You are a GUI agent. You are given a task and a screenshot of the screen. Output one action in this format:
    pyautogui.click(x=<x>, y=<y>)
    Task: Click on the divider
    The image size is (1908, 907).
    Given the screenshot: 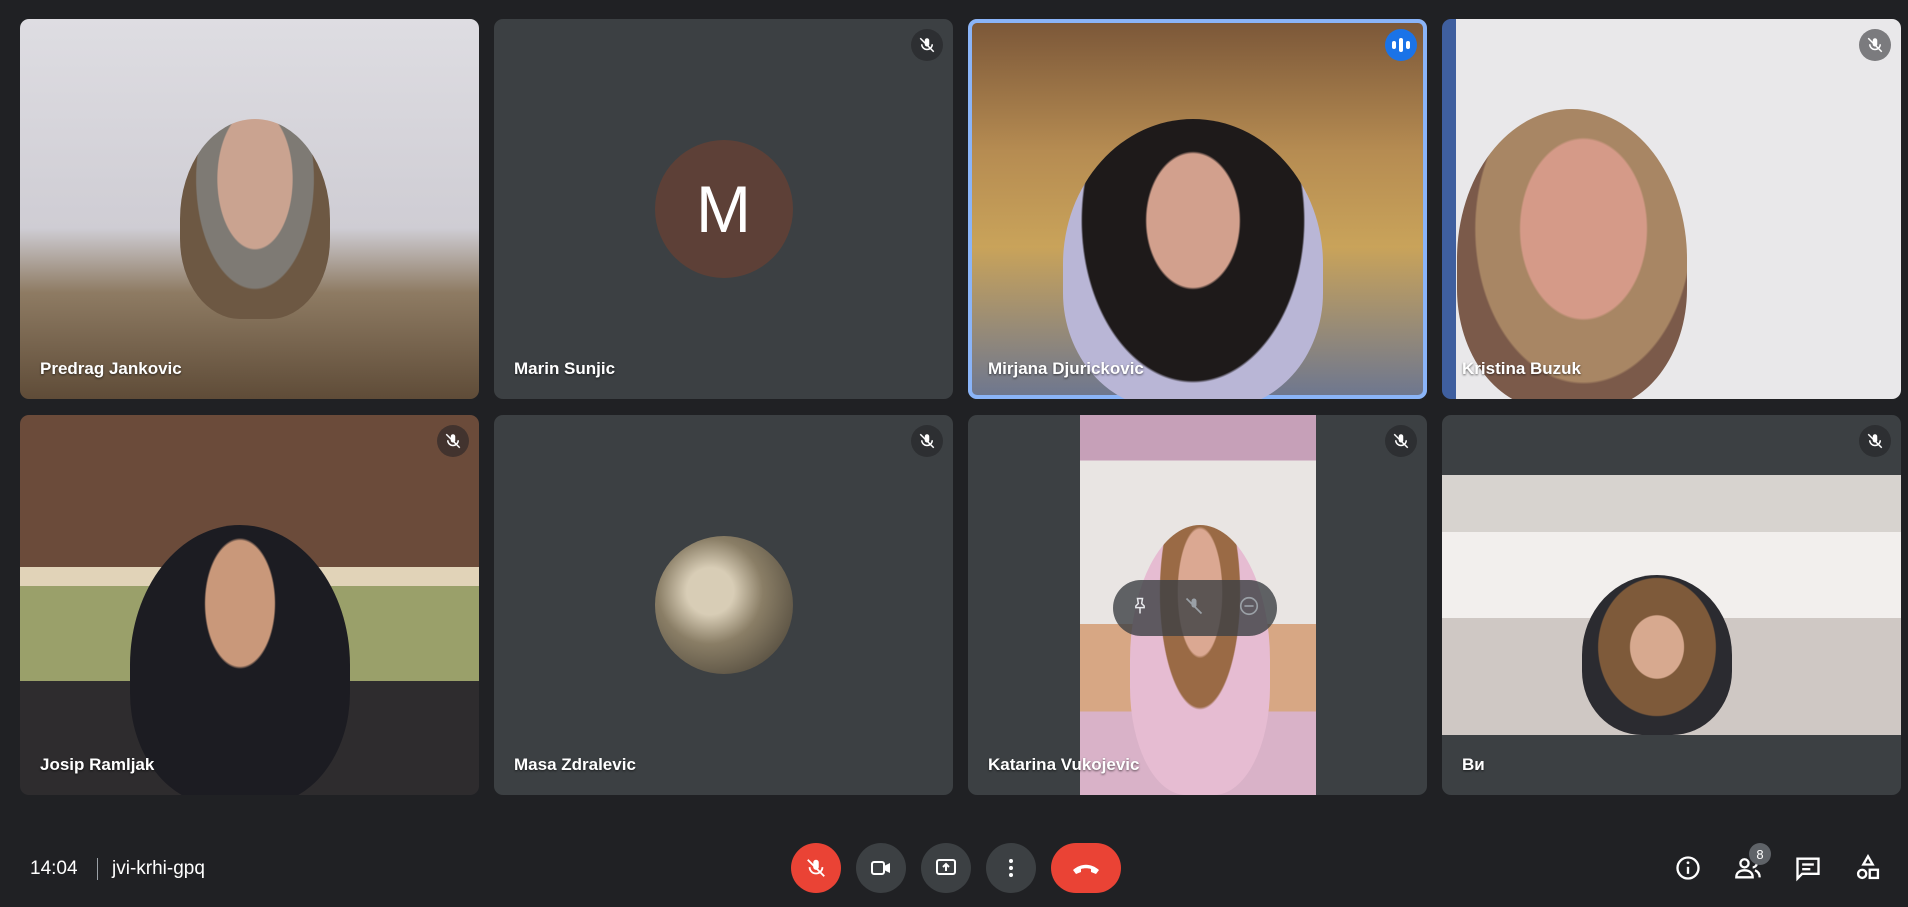 What is the action you would take?
    pyautogui.click(x=97, y=869)
    